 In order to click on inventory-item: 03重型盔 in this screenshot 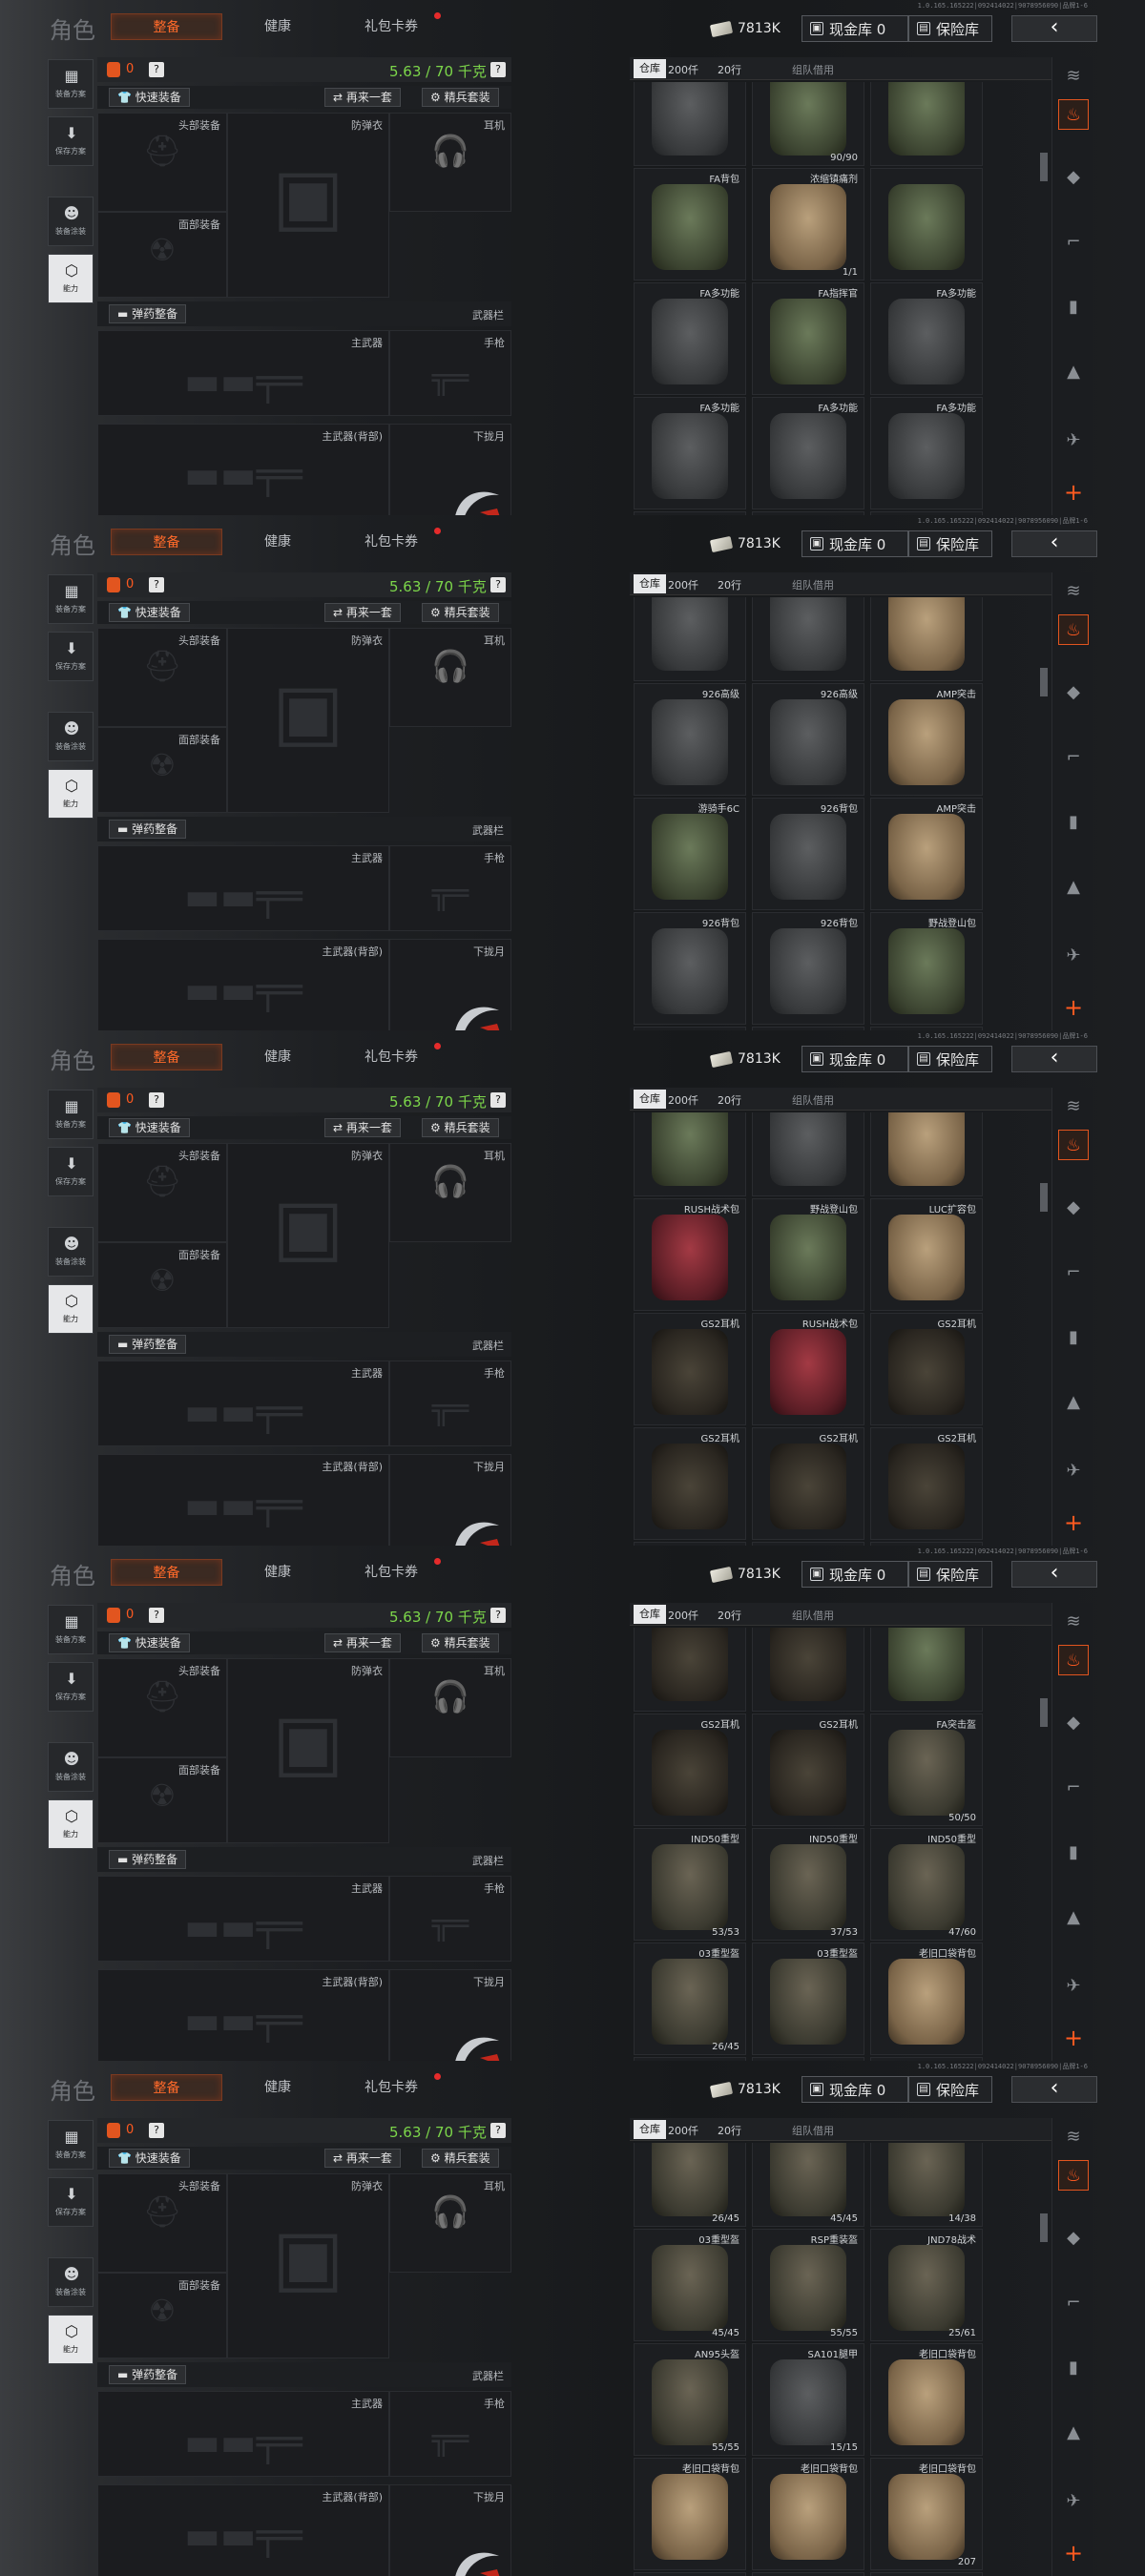, I will do `click(808, 1998)`.